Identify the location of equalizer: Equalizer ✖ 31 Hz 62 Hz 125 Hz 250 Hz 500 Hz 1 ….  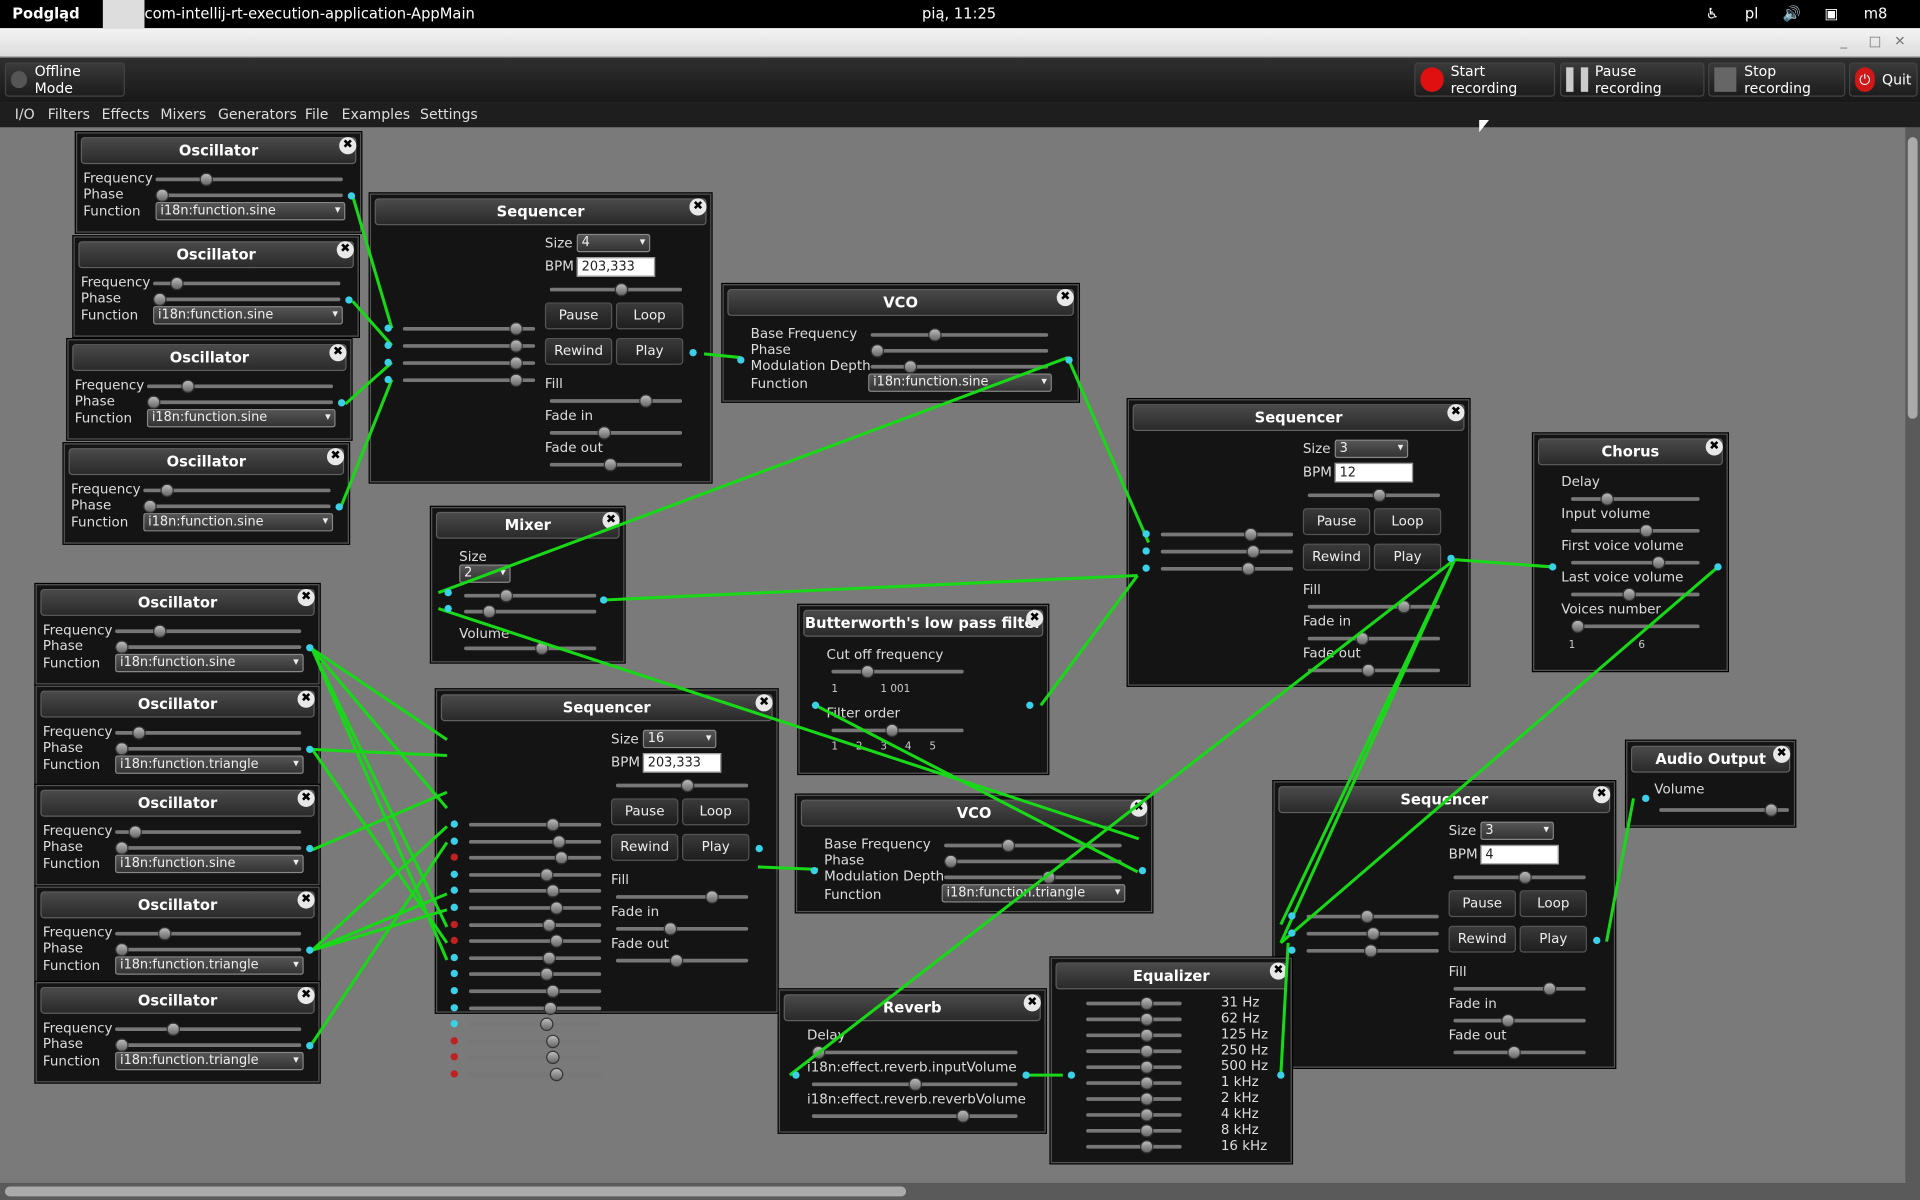
(1171, 1060).